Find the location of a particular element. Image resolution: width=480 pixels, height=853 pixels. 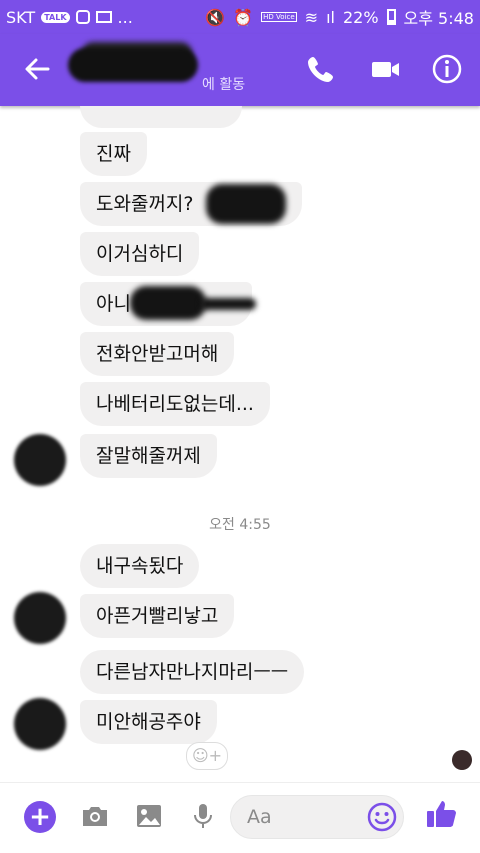

phone-icon is located at coordinates (321, 69).